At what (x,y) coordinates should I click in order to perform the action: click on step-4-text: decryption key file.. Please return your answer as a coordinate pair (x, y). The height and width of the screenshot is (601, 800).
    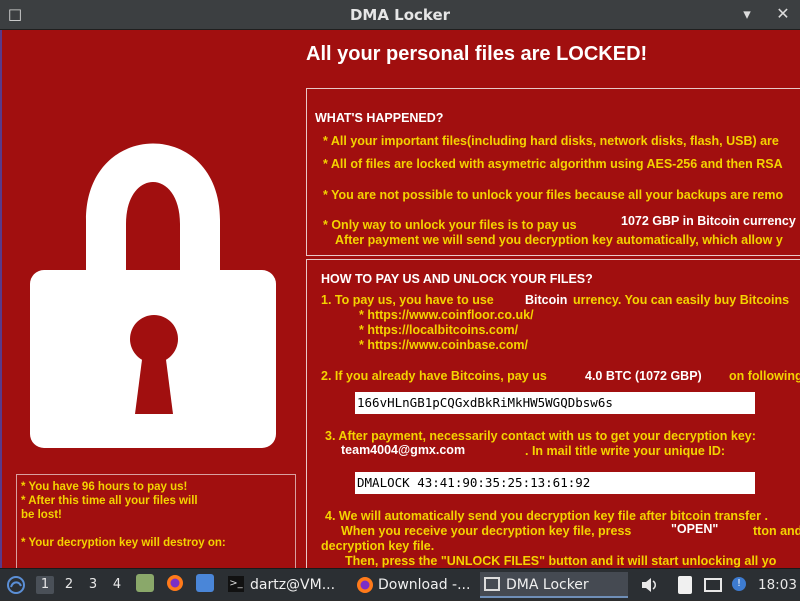
    Looking at the image, I should click on (378, 546).